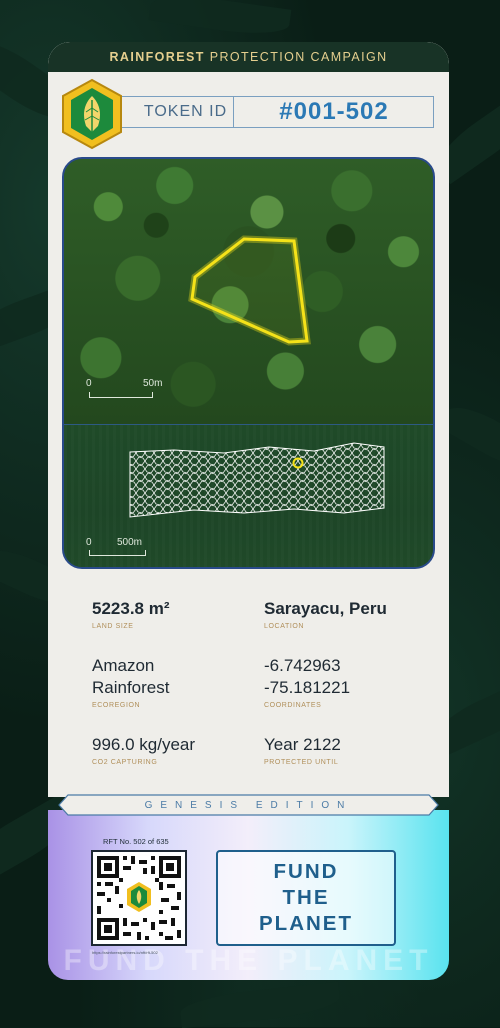 The width and height of the screenshot is (500, 1028). What do you see at coordinates (131, 687) in the screenshot?
I see `ecoregion-line2: Rainforest` at bounding box center [131, 687].